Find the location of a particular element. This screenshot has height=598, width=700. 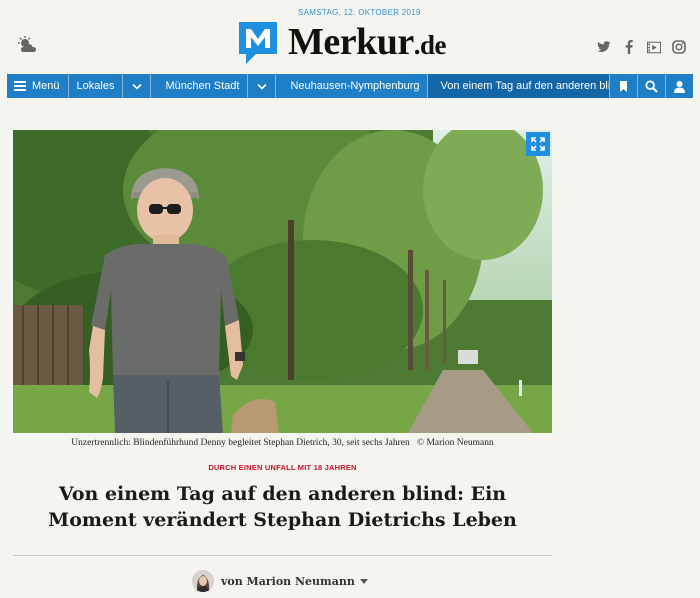

nav-label: München Stadt is located at coordinates (202, 86).